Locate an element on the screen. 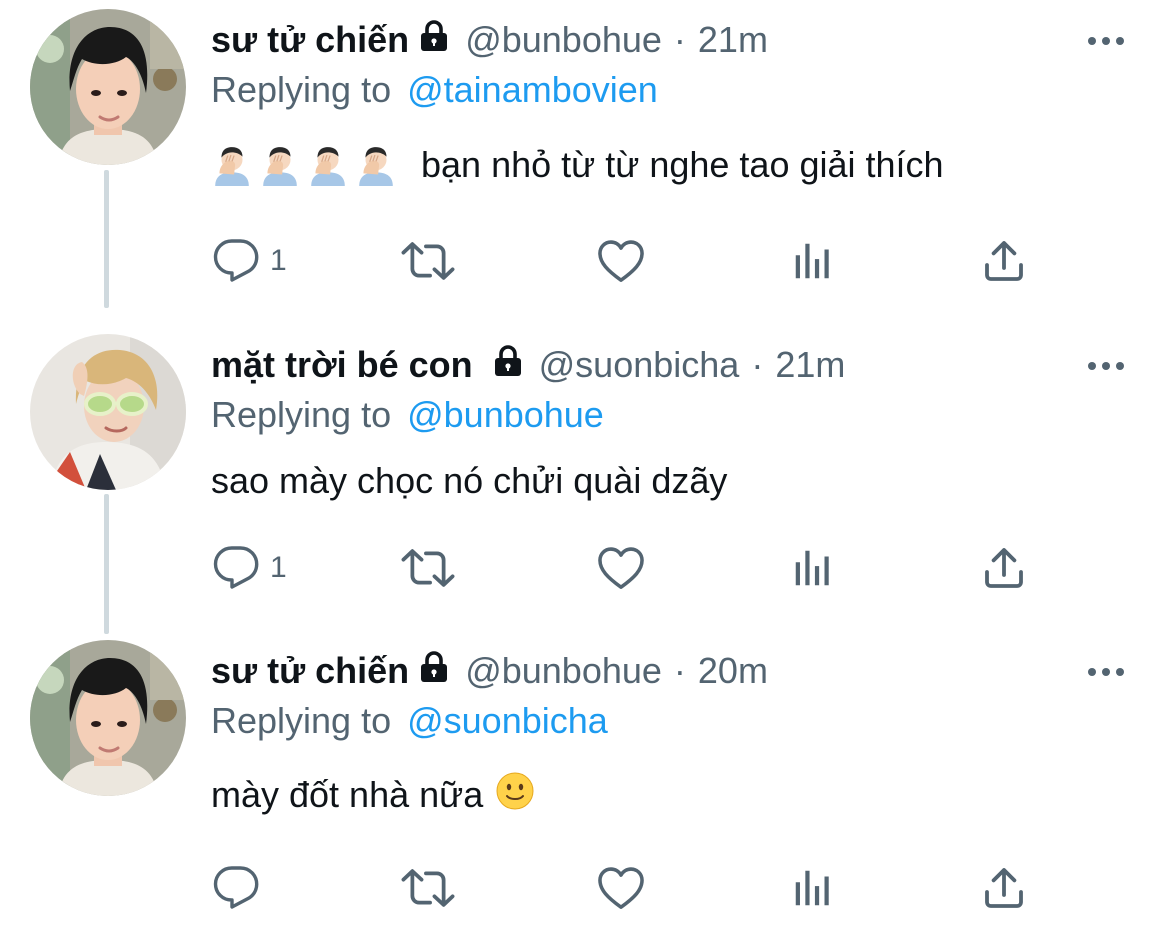 Image resolution: width=1169 pixels, height=940 pixels. replying-to-line: Replying to @suonbicha is located at coordinates (409, 721).